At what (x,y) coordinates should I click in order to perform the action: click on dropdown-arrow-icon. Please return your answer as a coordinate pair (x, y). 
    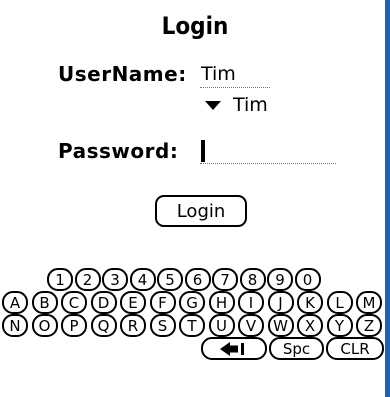
    Looking at the image, I should click on (213, 105).